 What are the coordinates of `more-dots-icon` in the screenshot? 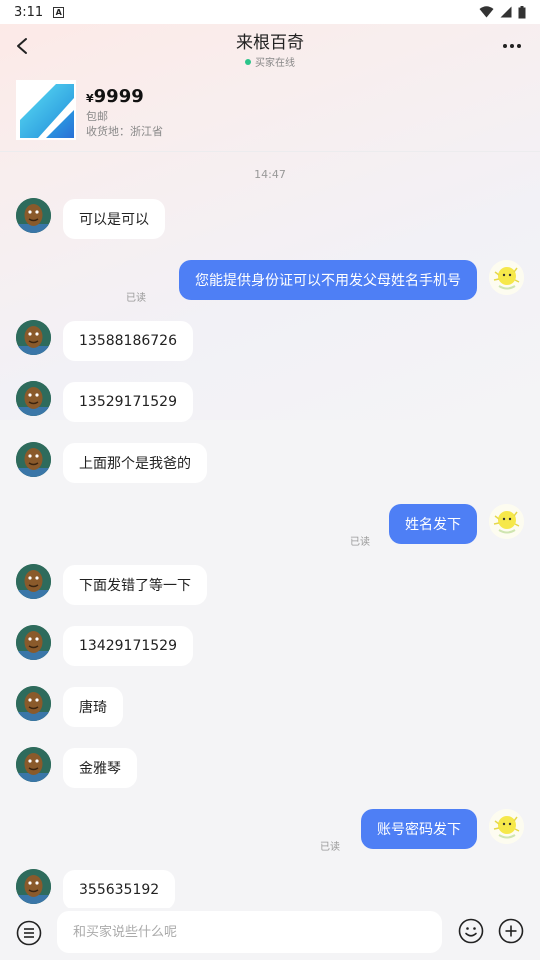 It's located at (512, 46).